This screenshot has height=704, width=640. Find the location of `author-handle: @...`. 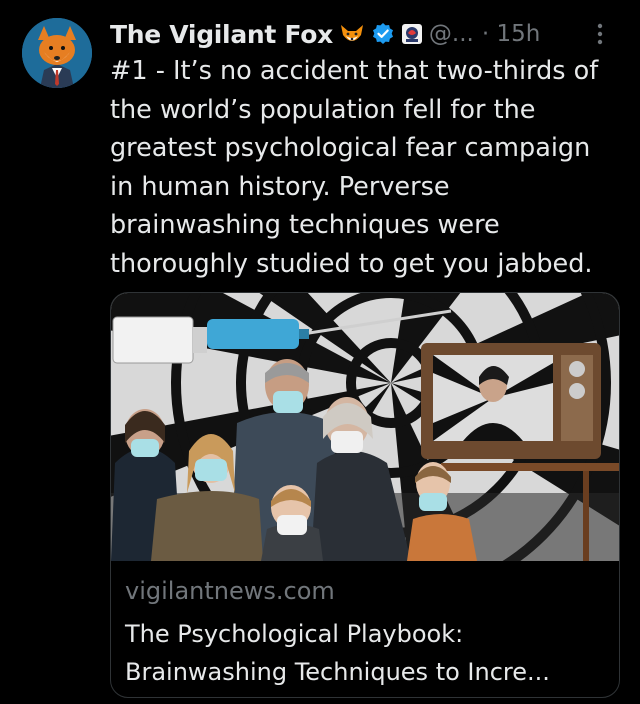

author-handle: @... is located at coordinates (451, 34).